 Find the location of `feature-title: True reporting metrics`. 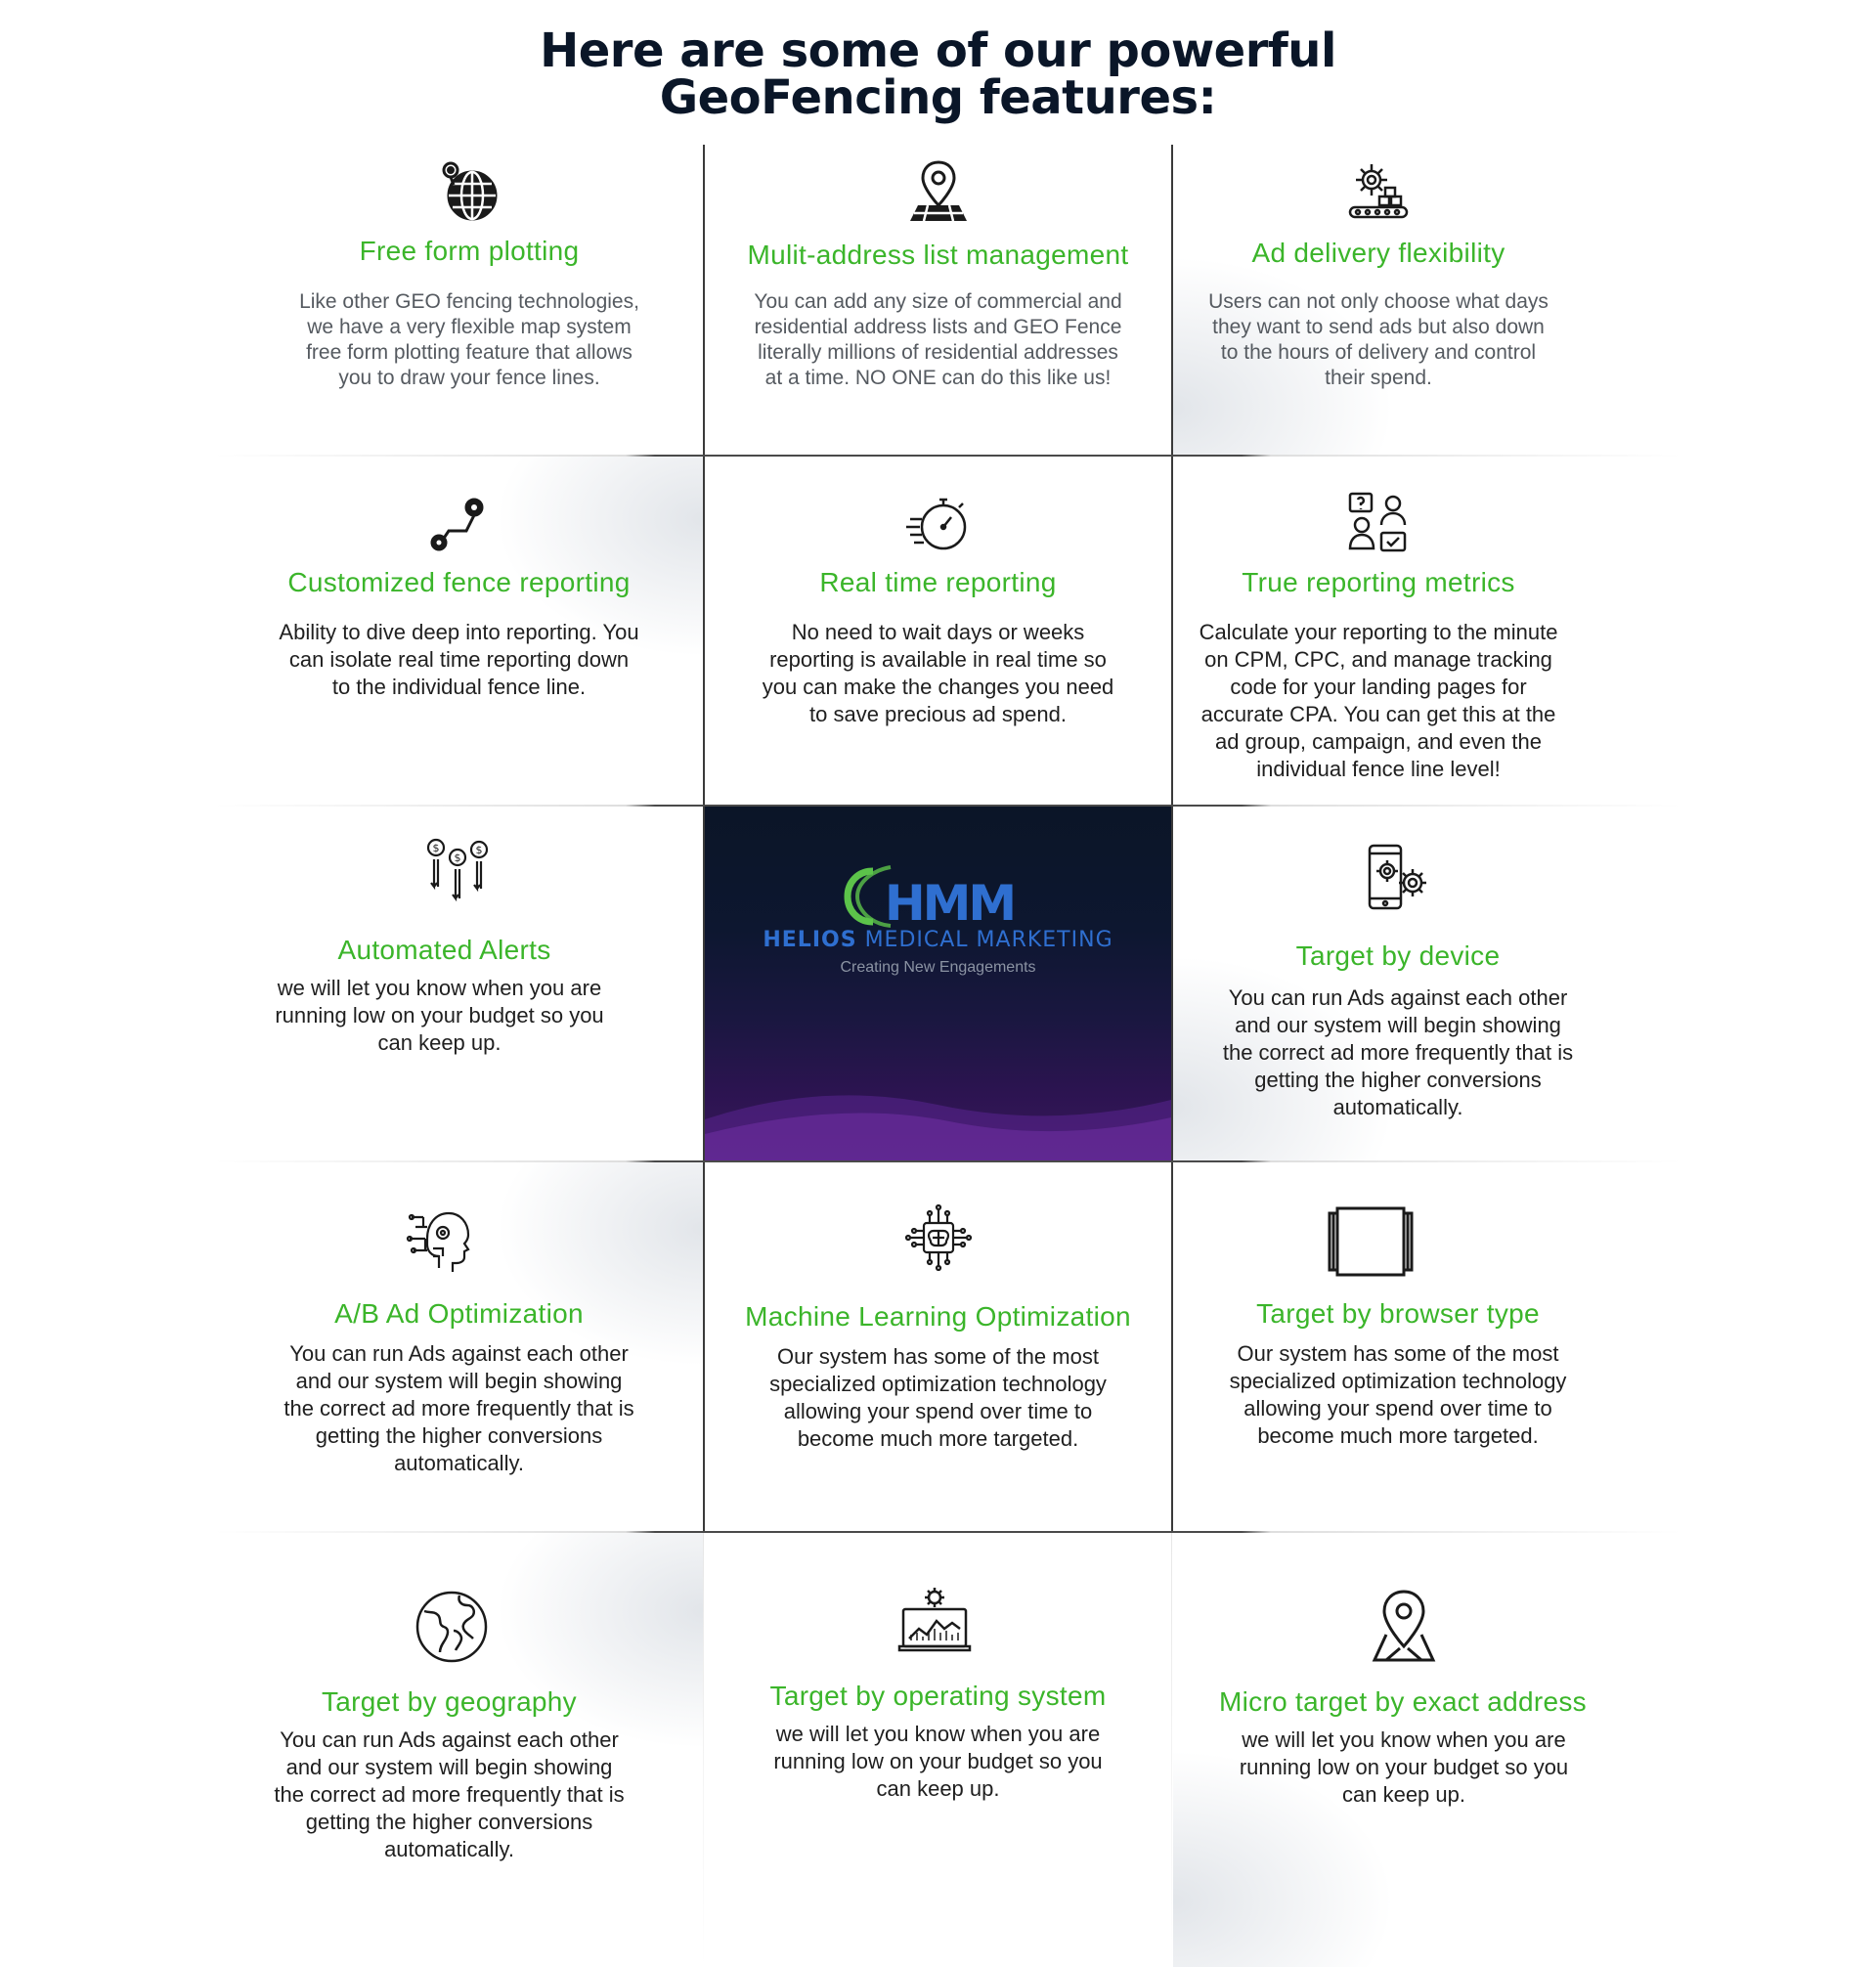

feature-title: True reporting metrics is located at coordinates (1378, 582).